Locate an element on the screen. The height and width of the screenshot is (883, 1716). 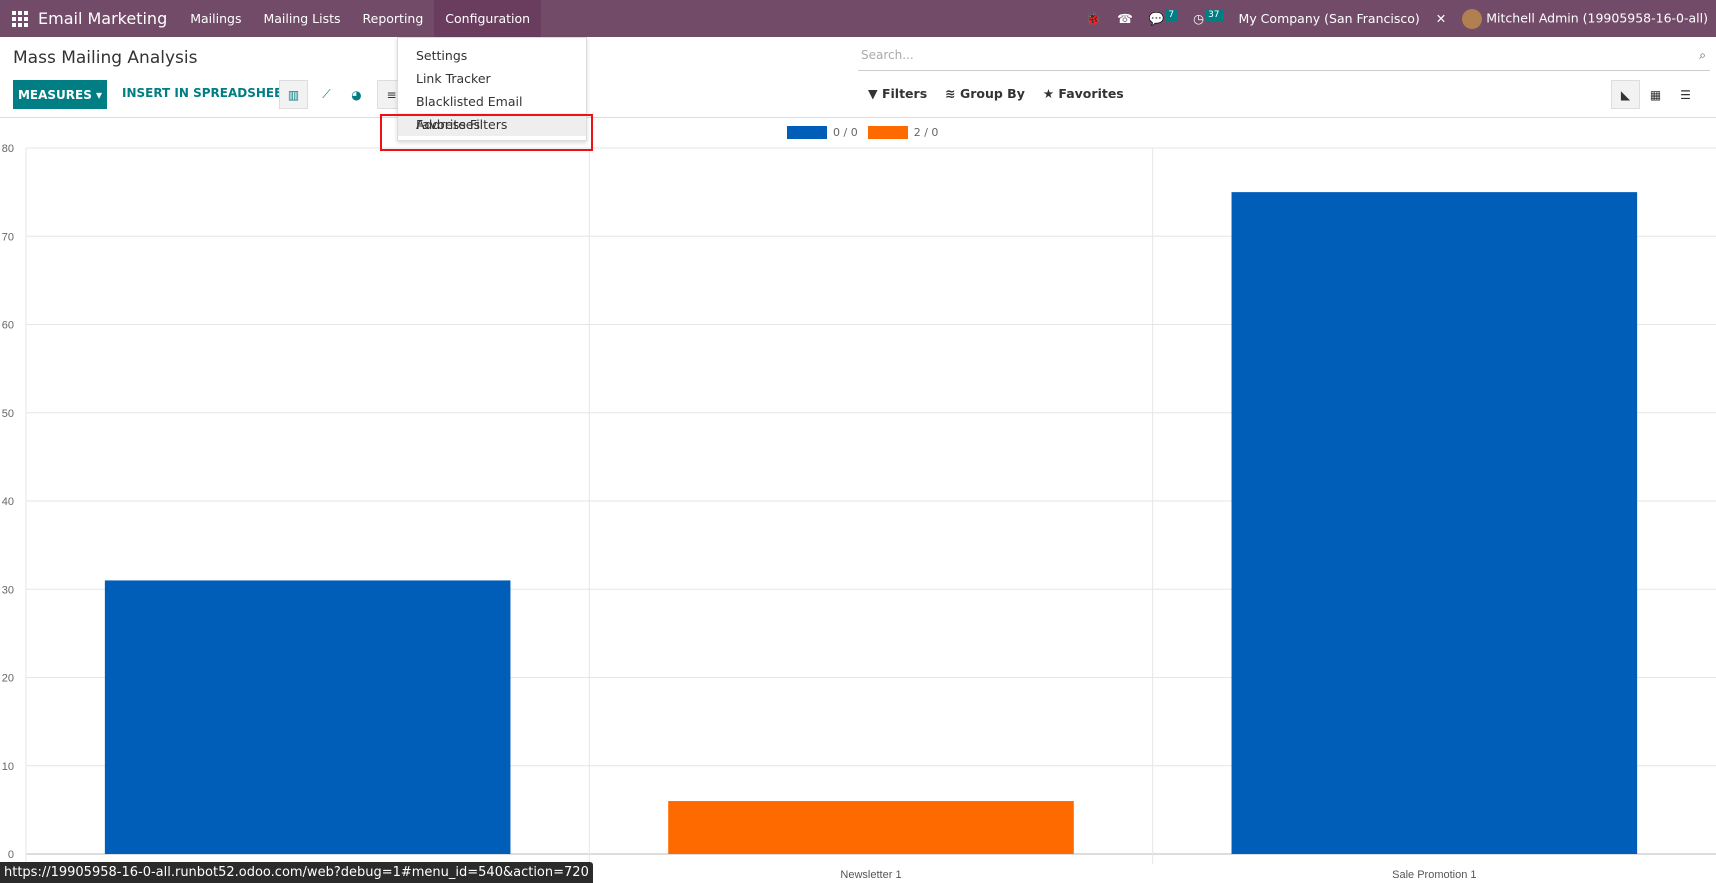
user-menu: Mitchell Admin (19905958-16-0-all) is located at coordinates (1585, 18).